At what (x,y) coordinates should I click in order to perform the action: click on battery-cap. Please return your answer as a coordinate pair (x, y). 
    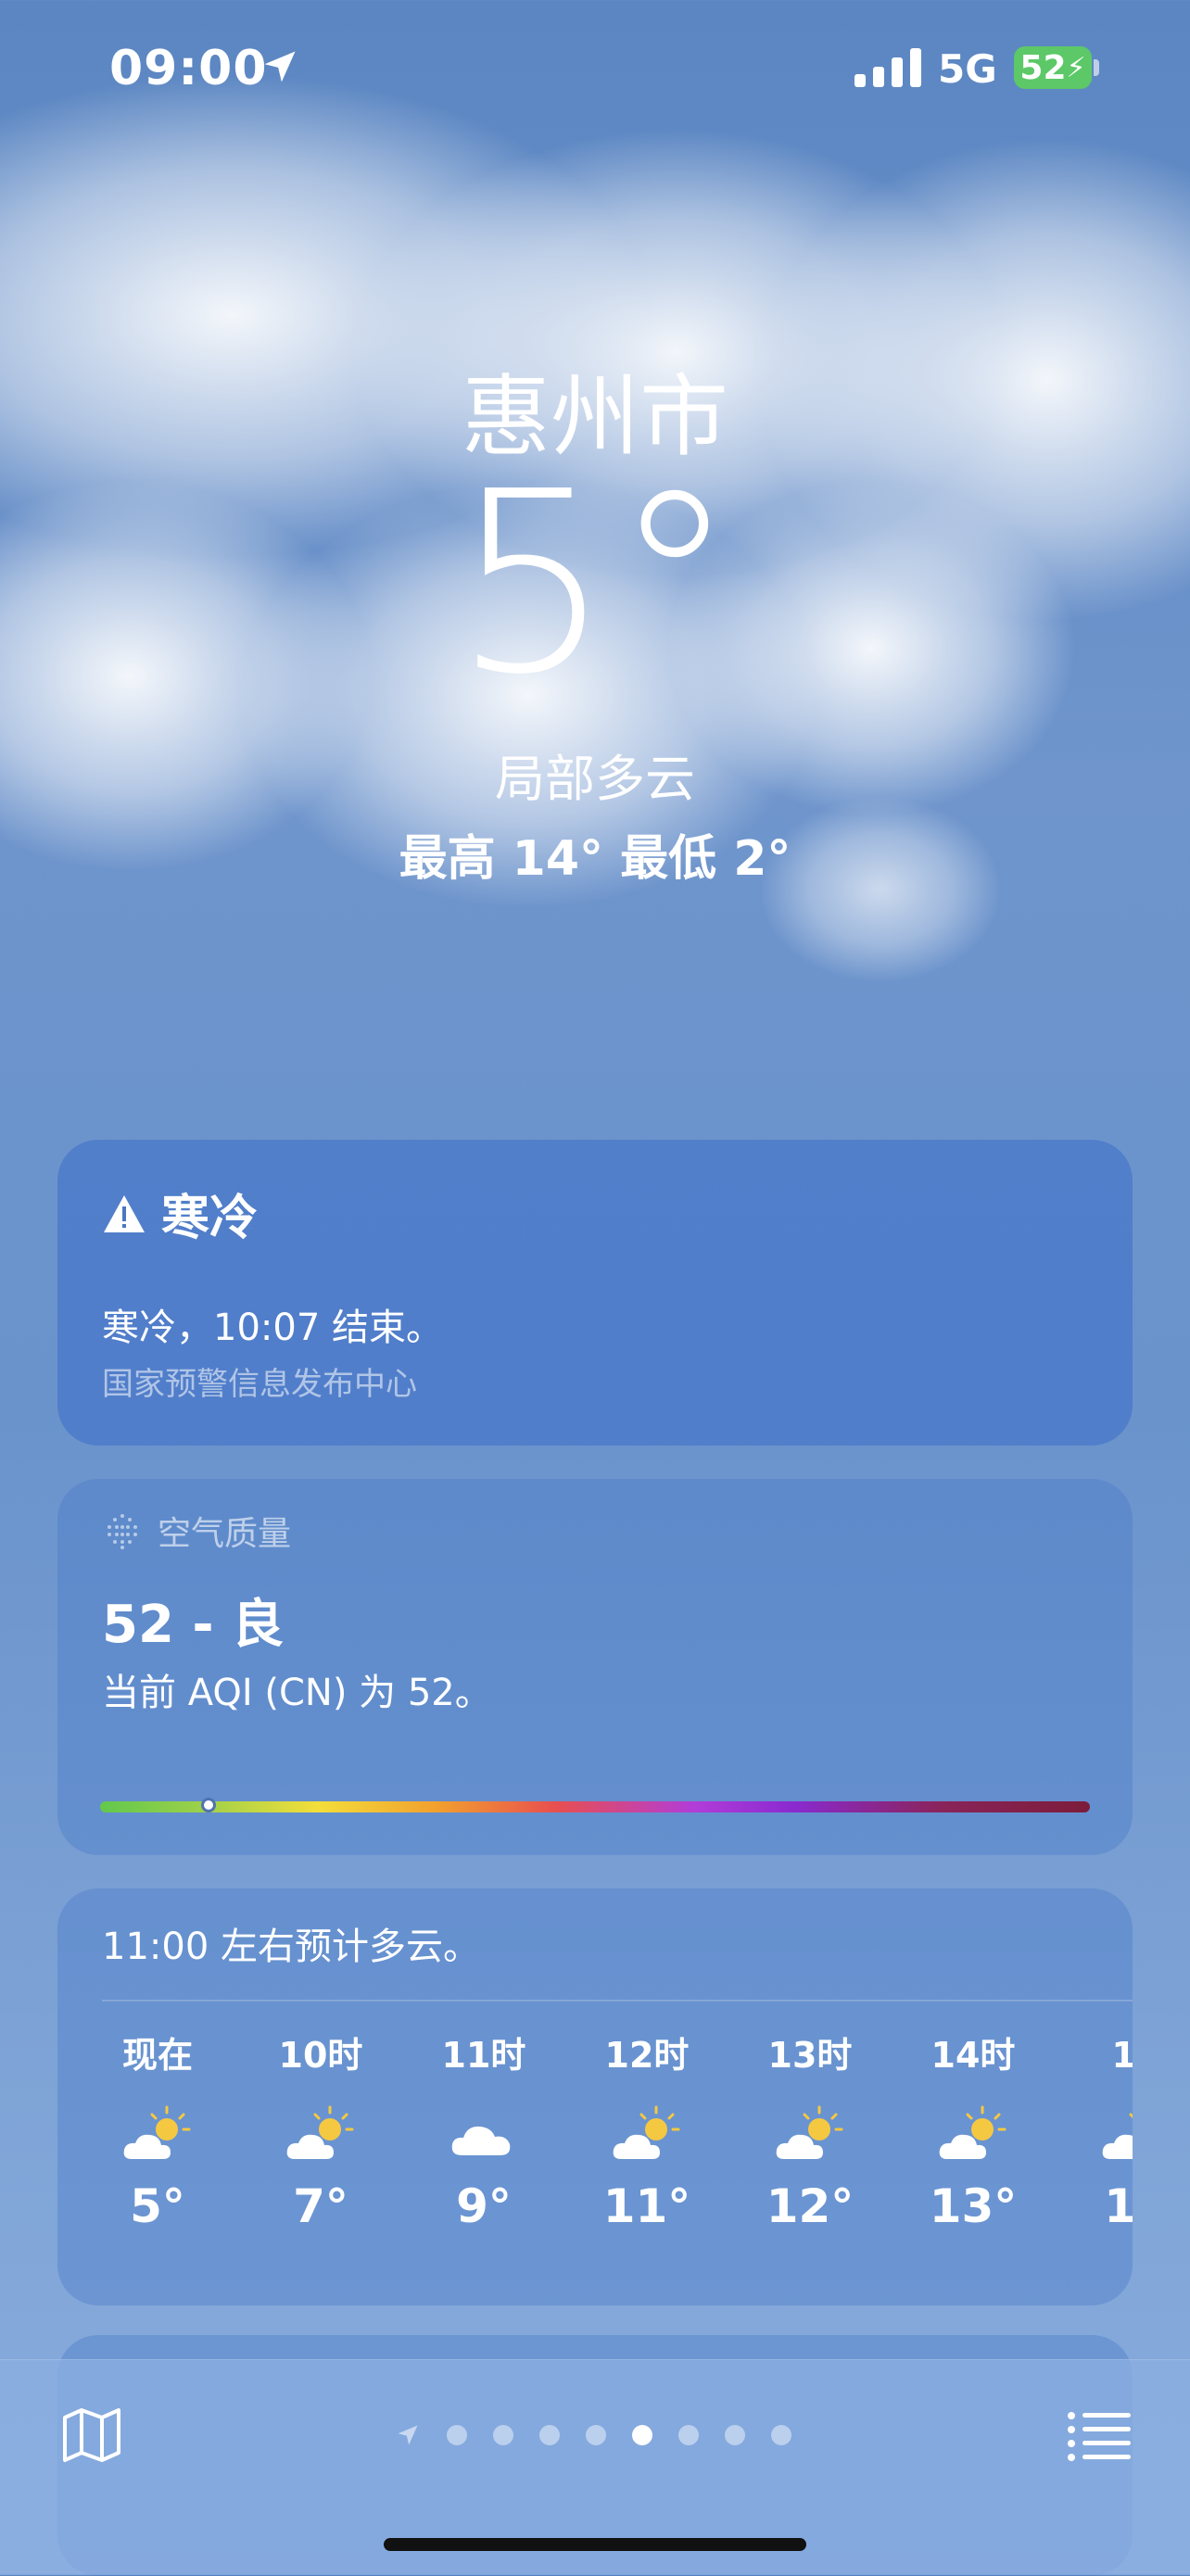
    Looking at the image, I should click on (1096, 68).